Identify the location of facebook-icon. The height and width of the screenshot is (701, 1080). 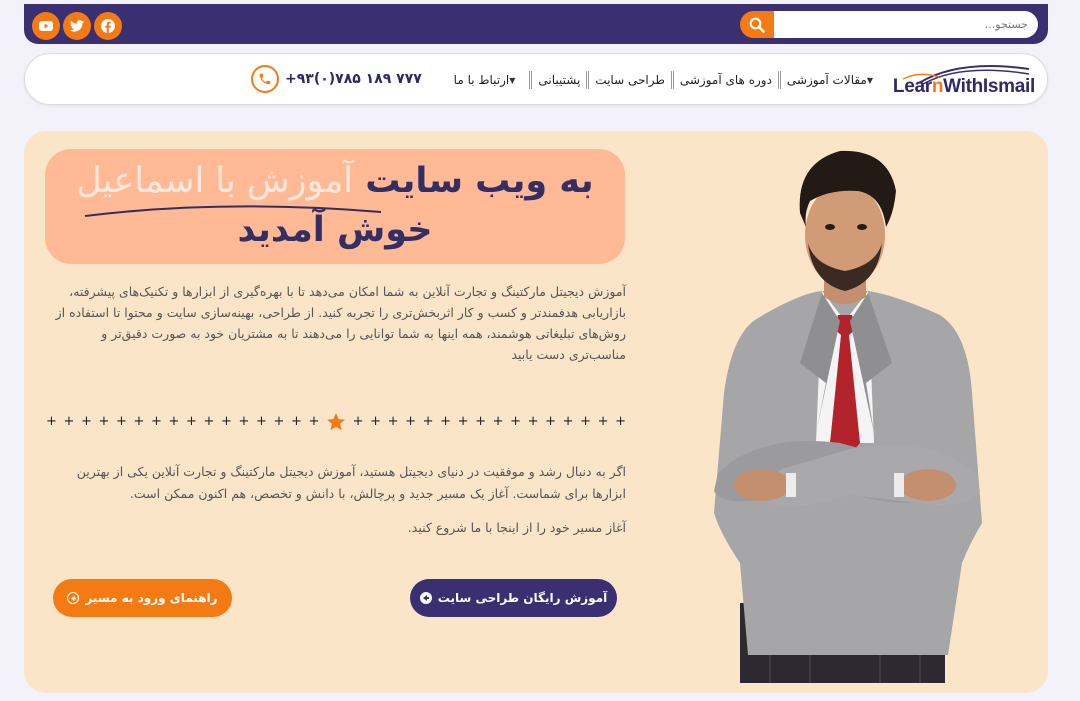
(108, 26).